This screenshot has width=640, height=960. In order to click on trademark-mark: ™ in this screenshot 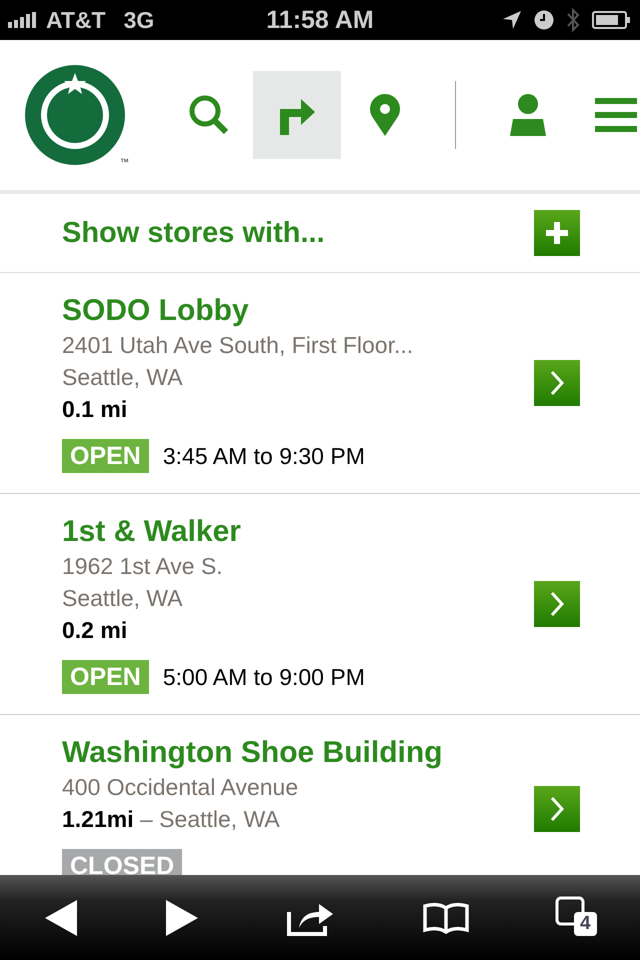, I will do `click(124, 162)`.